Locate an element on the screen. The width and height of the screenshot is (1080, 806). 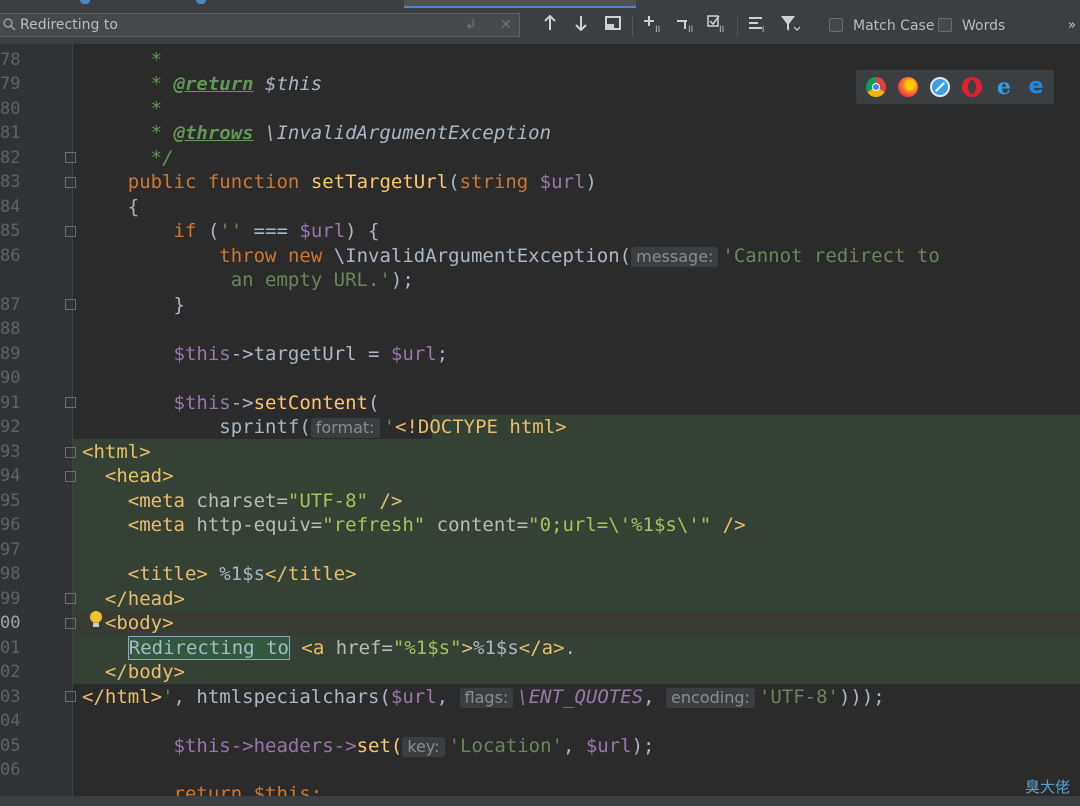
search-field: ↲ ✕ is located at coordinates (260, 25).